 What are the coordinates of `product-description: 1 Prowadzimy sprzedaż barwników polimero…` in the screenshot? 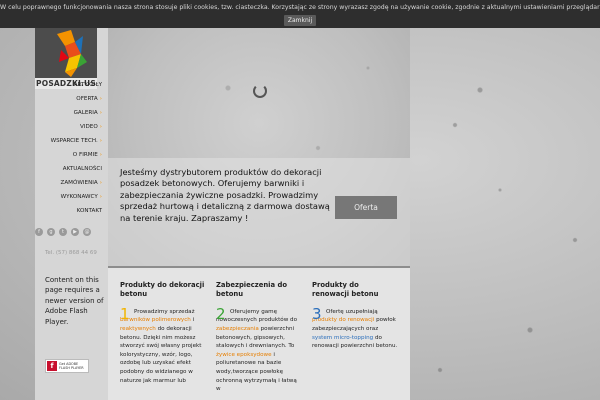 It's located at (163, 344).